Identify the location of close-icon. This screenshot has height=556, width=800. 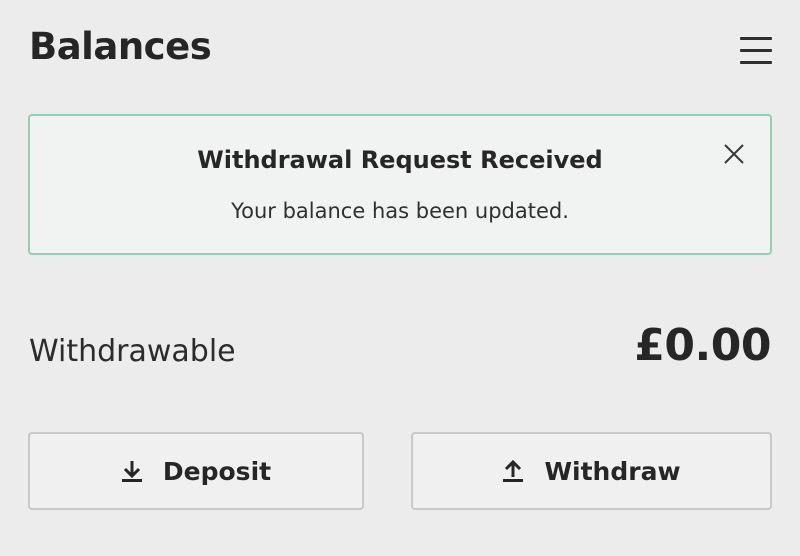
(734, 154).